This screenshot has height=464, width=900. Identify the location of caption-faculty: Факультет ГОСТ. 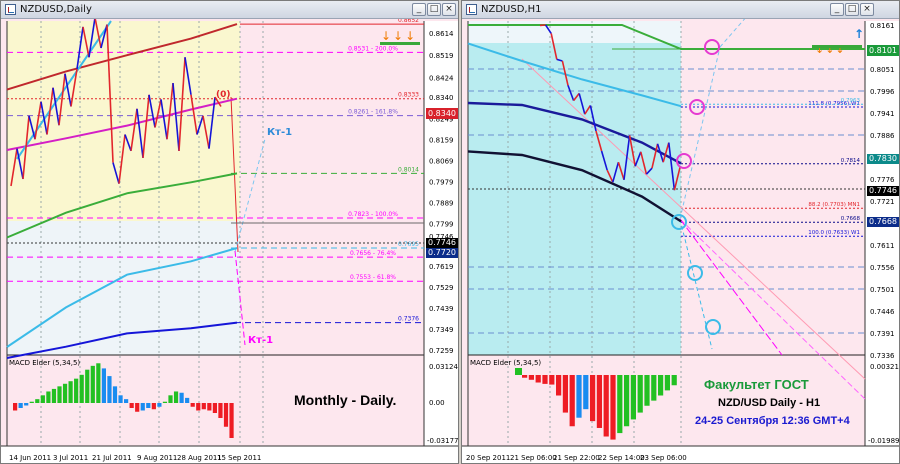
(756, 384).